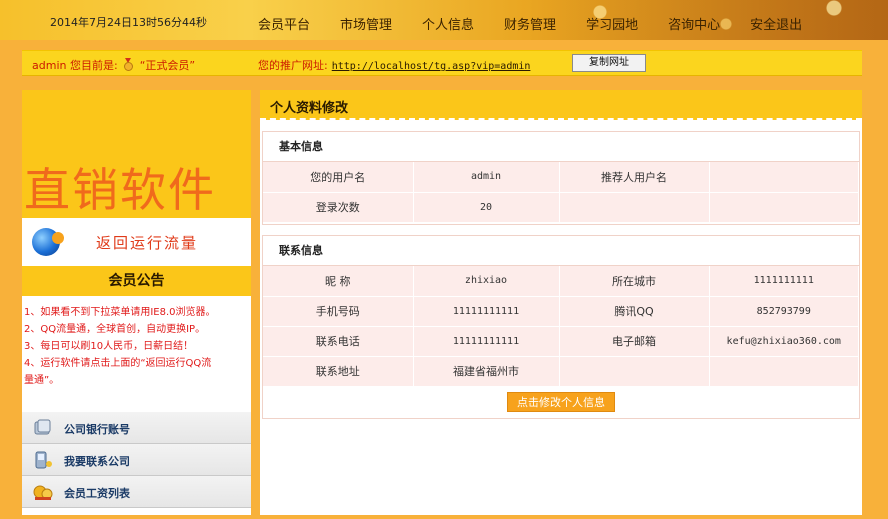 The width and height of the screenshot is (888, 519). I want to click on sidebar-banner: 直销软件, so click(136, 154).